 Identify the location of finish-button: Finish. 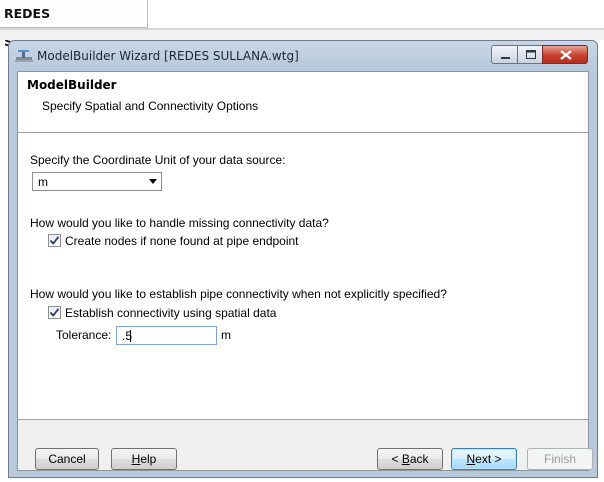
(560, 459).